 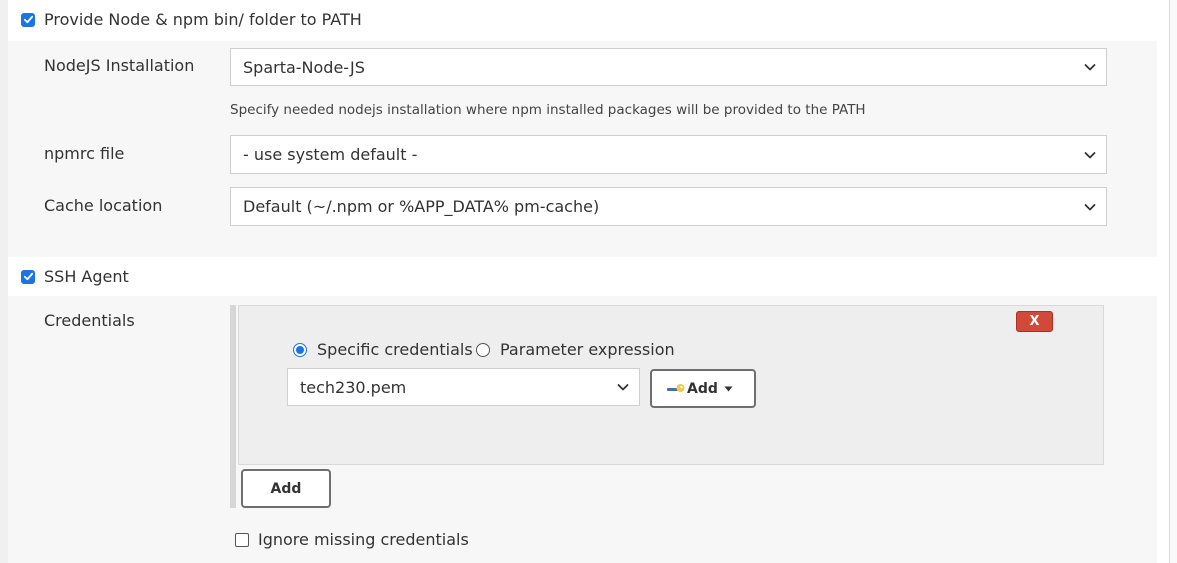 I want to click on add-credential-button: Add, so click(x=703, y=388).